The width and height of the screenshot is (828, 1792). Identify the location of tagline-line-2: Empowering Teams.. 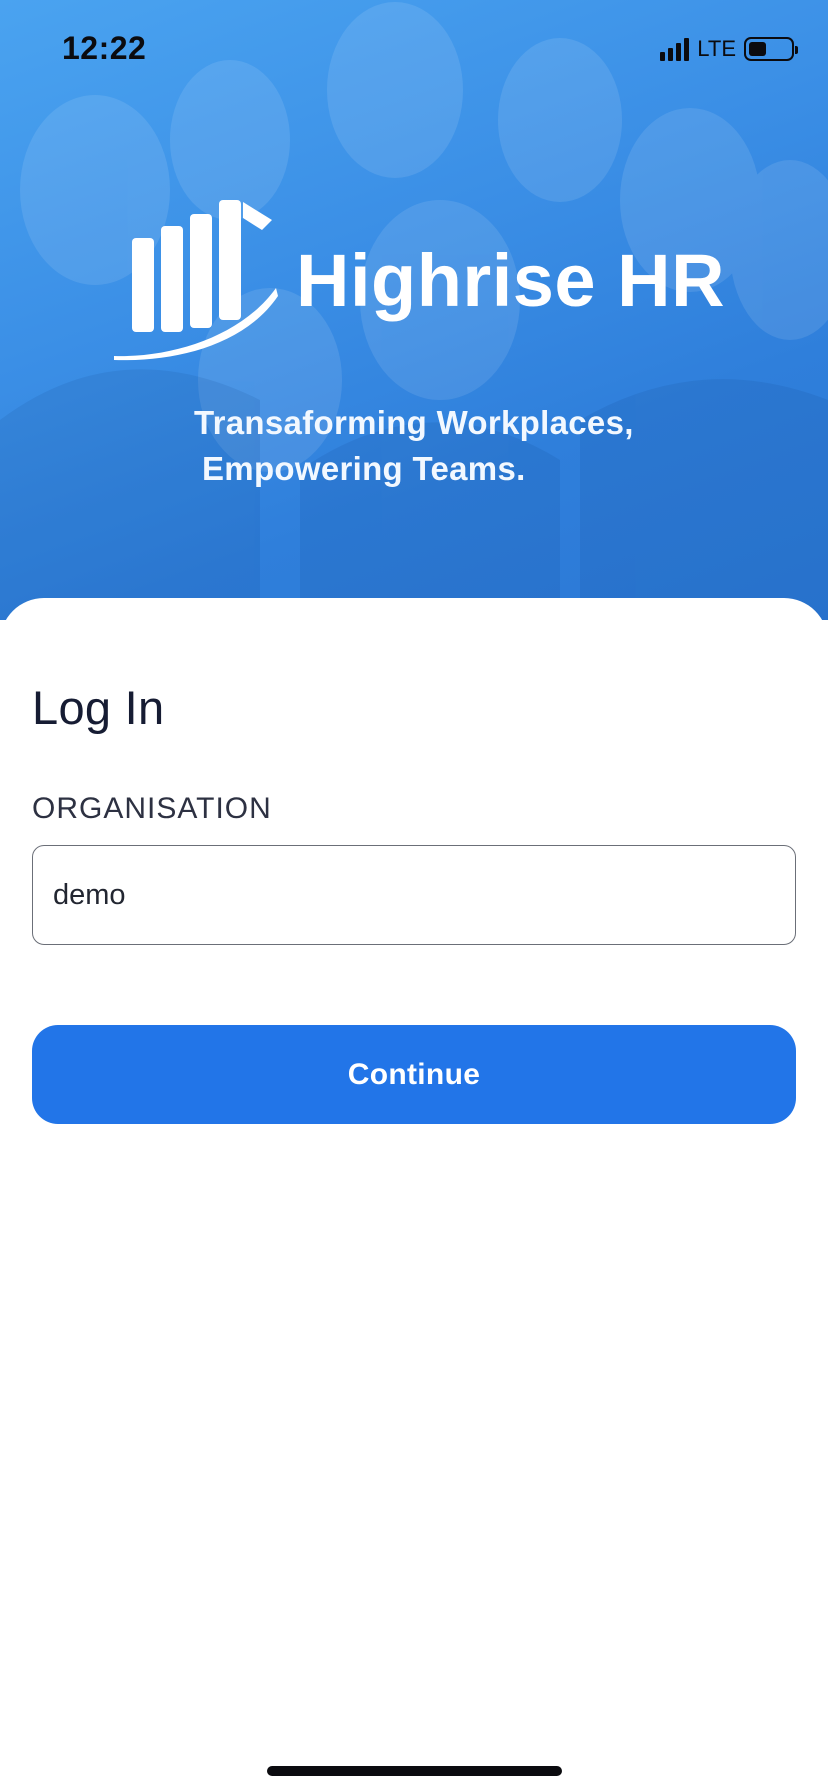
(364, 468).